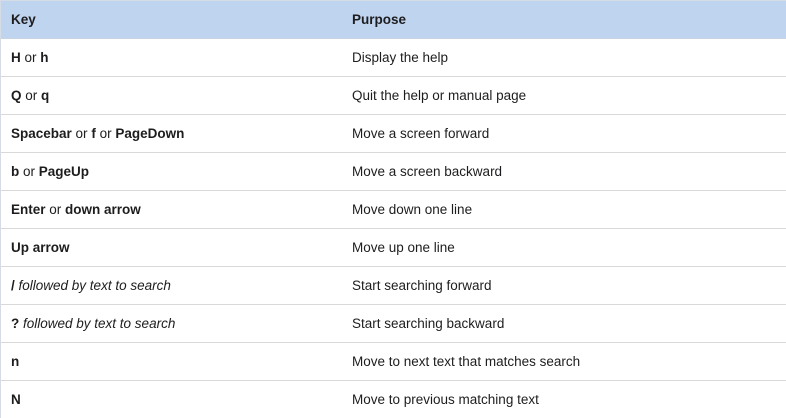 This screenshot has height=418, width=786. Describe the element at coordinates (64, 171) in the screenshot. I see `key-text-segment: PageUp` at that location.